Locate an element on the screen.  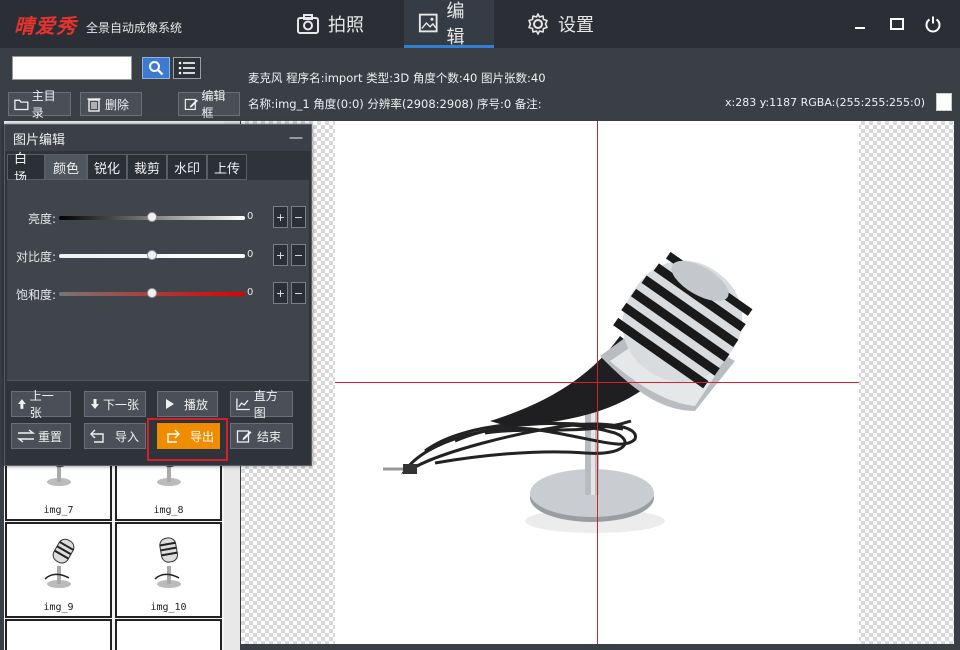
tab-settings: 设置 is located at coordinates (560, 24).